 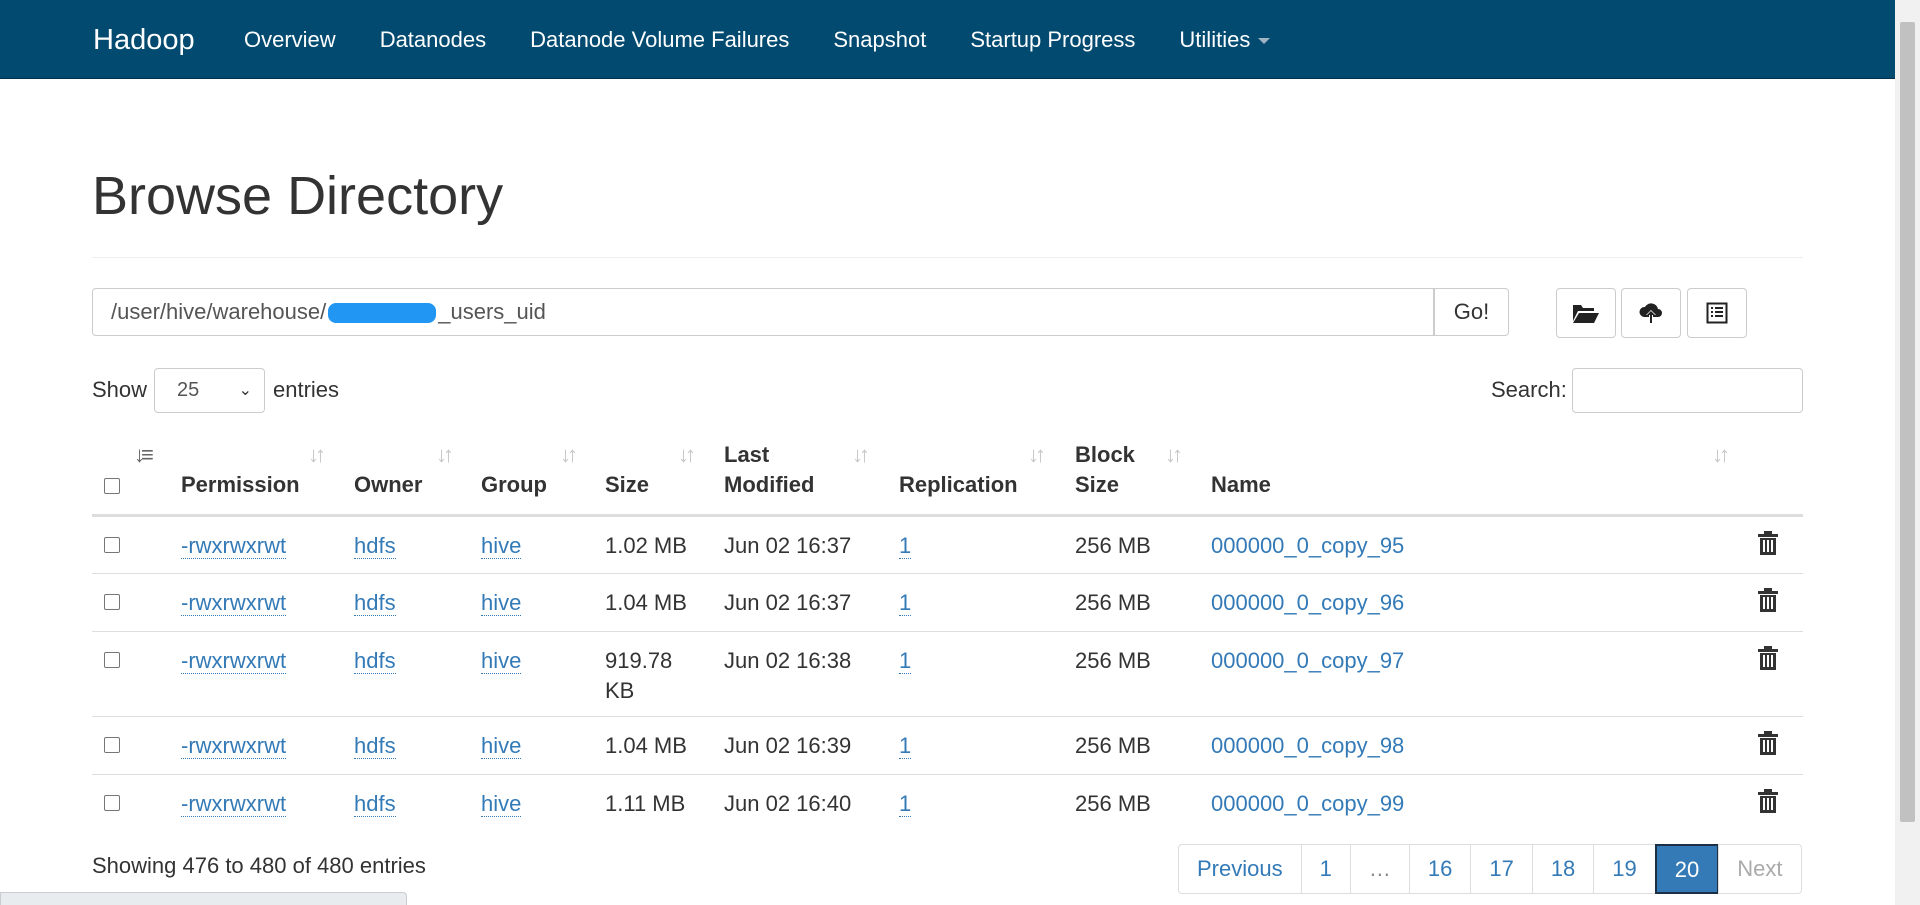 What do you see at coordinates (1471, 312) in the screenshot?
I see `go-button: Go!` at bounding box center [1471, 312].